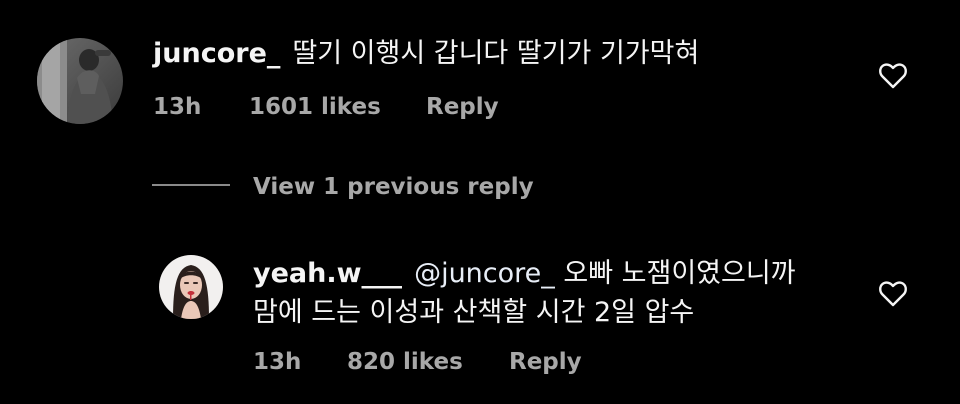 Image resolution: width=960 pixels, height=404 pixels. I want to click on comment-likes: 1601 likes, so click(315, 107).